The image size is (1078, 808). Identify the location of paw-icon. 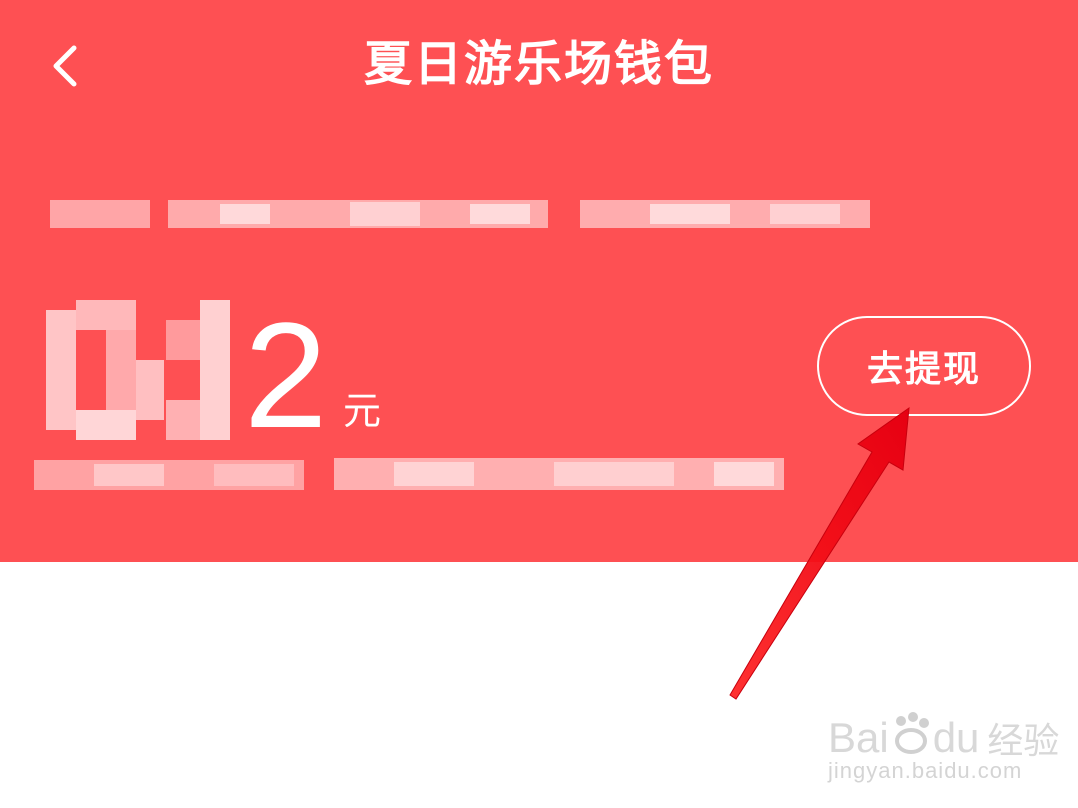
(911, 738).